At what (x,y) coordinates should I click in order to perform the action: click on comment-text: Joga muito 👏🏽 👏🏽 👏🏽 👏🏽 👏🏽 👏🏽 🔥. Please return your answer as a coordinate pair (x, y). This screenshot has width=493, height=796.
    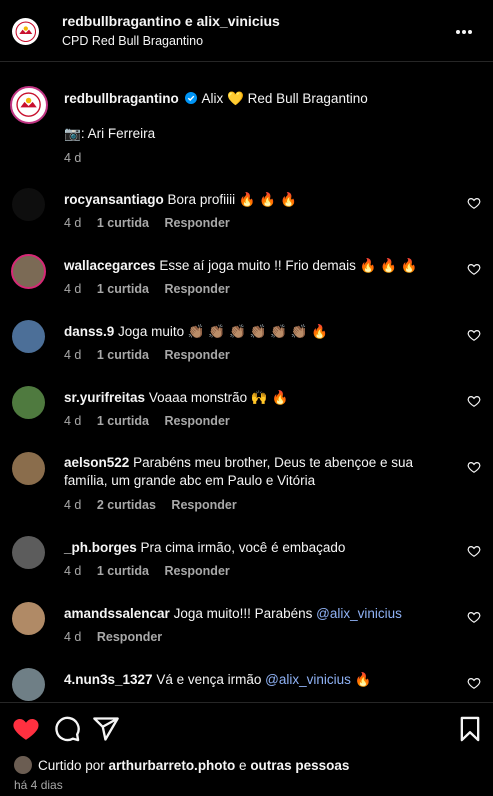
    Looking at the image, I should click on (223, 331).